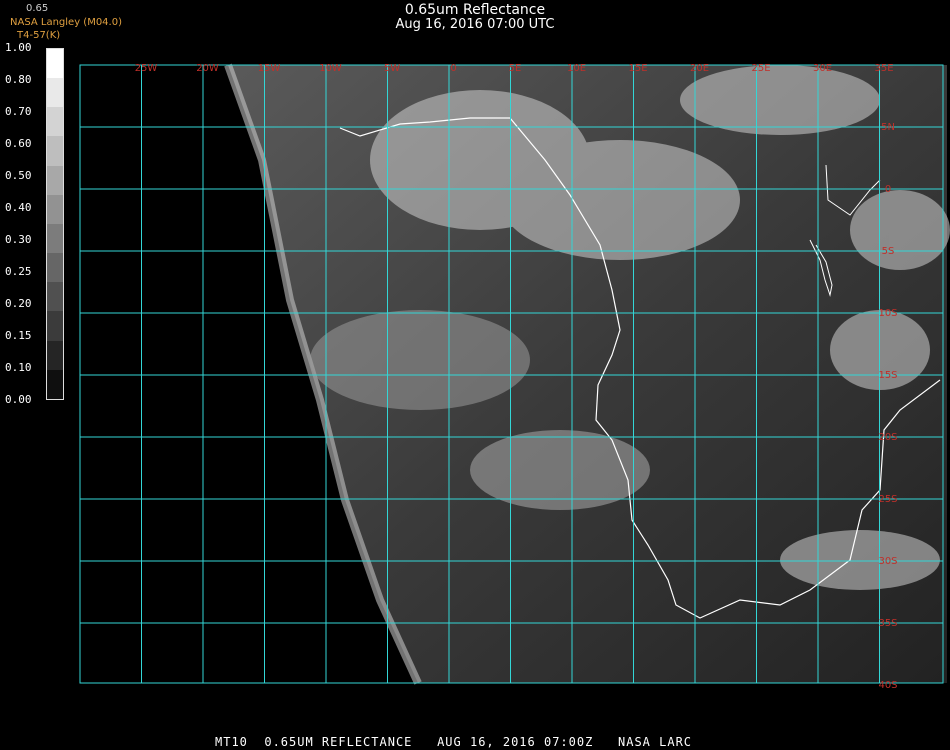  What do you see at coordinates (760, 68) in the screenshot?
I see `longitude-label: 25E` at bounding box center [760, 68].